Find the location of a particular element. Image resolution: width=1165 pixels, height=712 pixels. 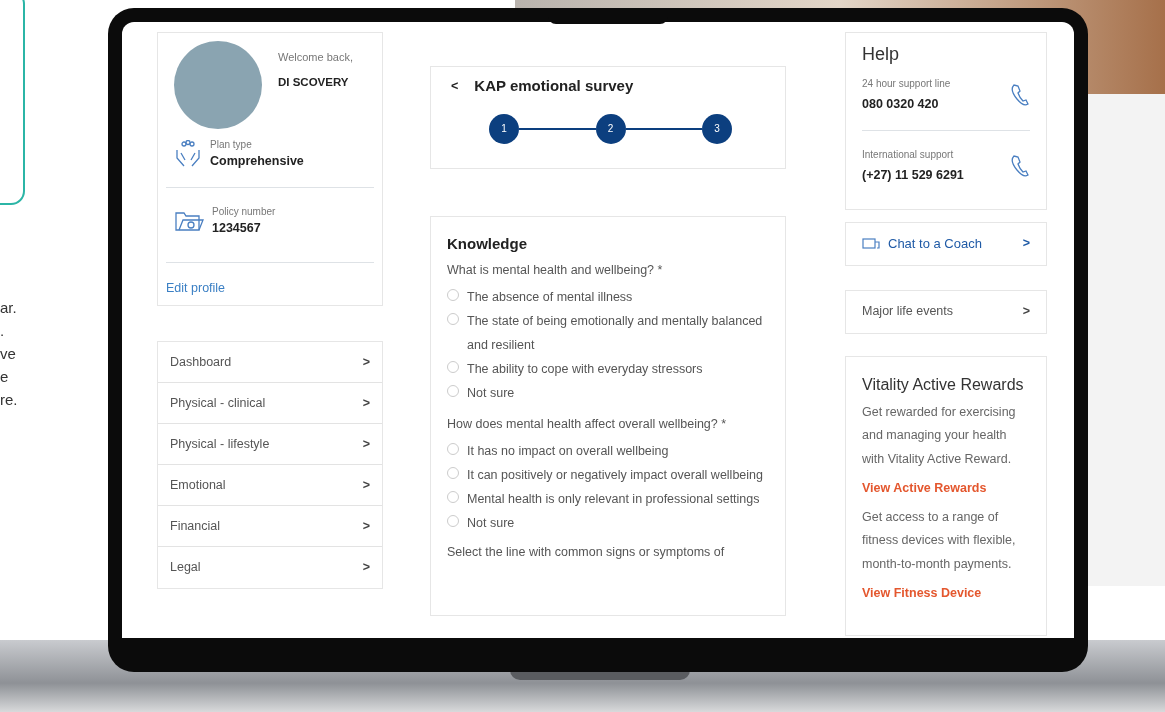

user-name: DI SCOVERY is located at coordinates (314, 82).